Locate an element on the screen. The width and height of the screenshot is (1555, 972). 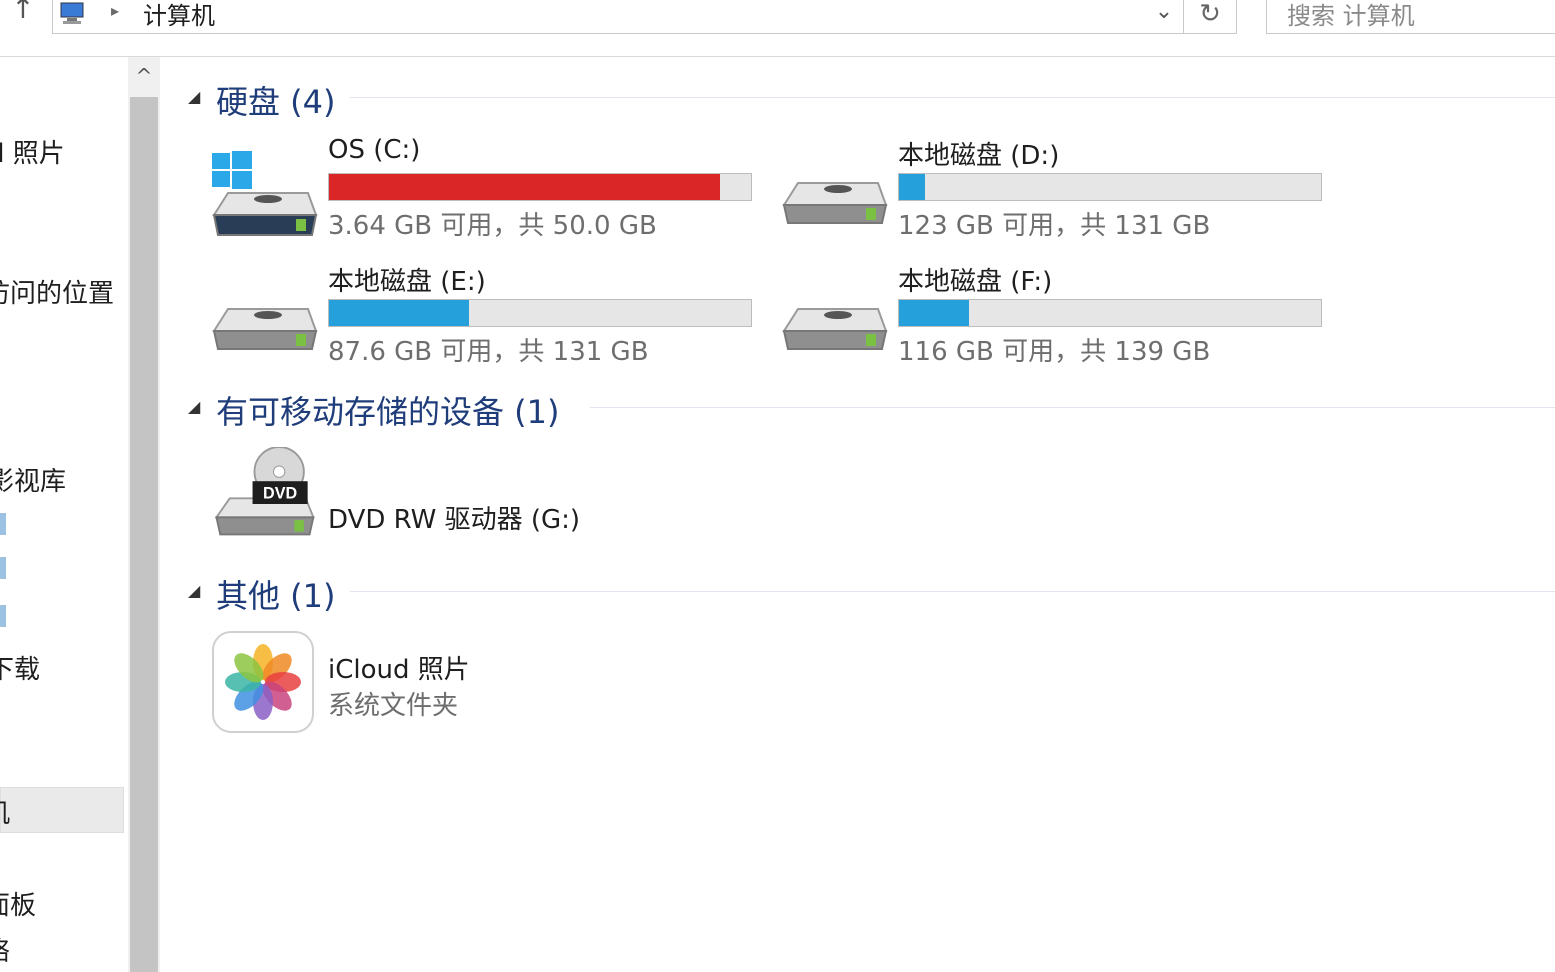
address-bar: ▸ 计算机 ⌄ is located at coordinates (618, 17).